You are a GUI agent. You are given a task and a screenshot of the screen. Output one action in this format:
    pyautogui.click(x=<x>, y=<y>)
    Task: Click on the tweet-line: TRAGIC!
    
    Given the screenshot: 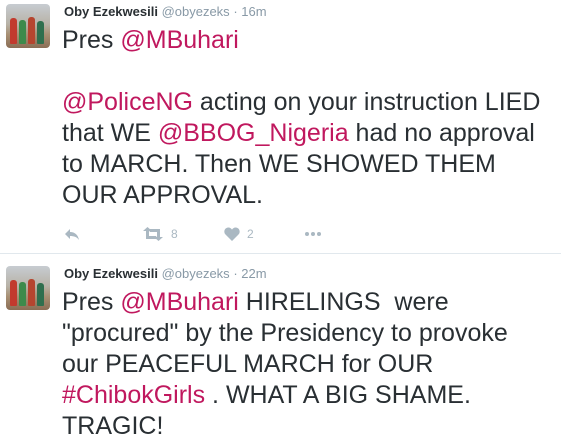 What is the action you would take?
    pyautogui.click(x=113, y=426)
    